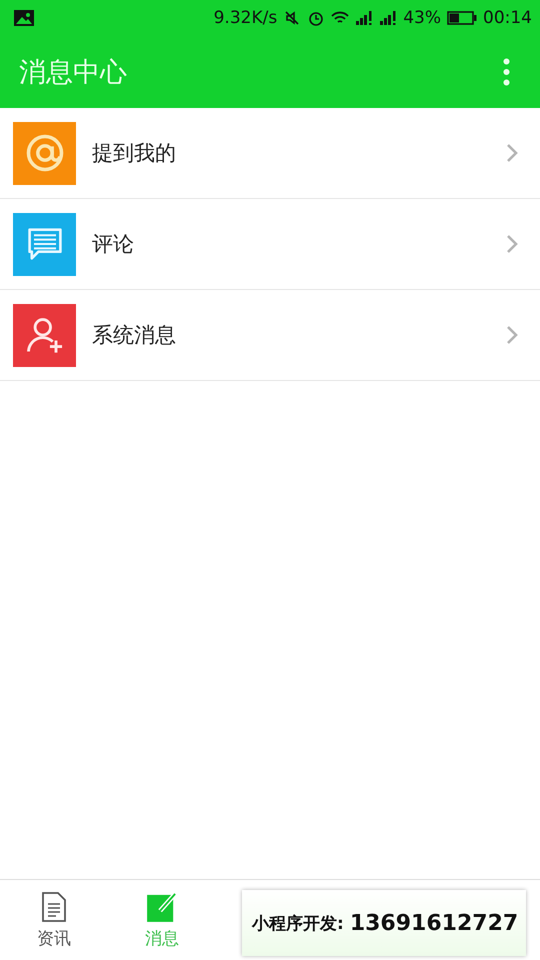  What do you see at coordinates (270, 153) in the screenshot?
I see `list-item: 提到我的` at bounding box center [270, 153].